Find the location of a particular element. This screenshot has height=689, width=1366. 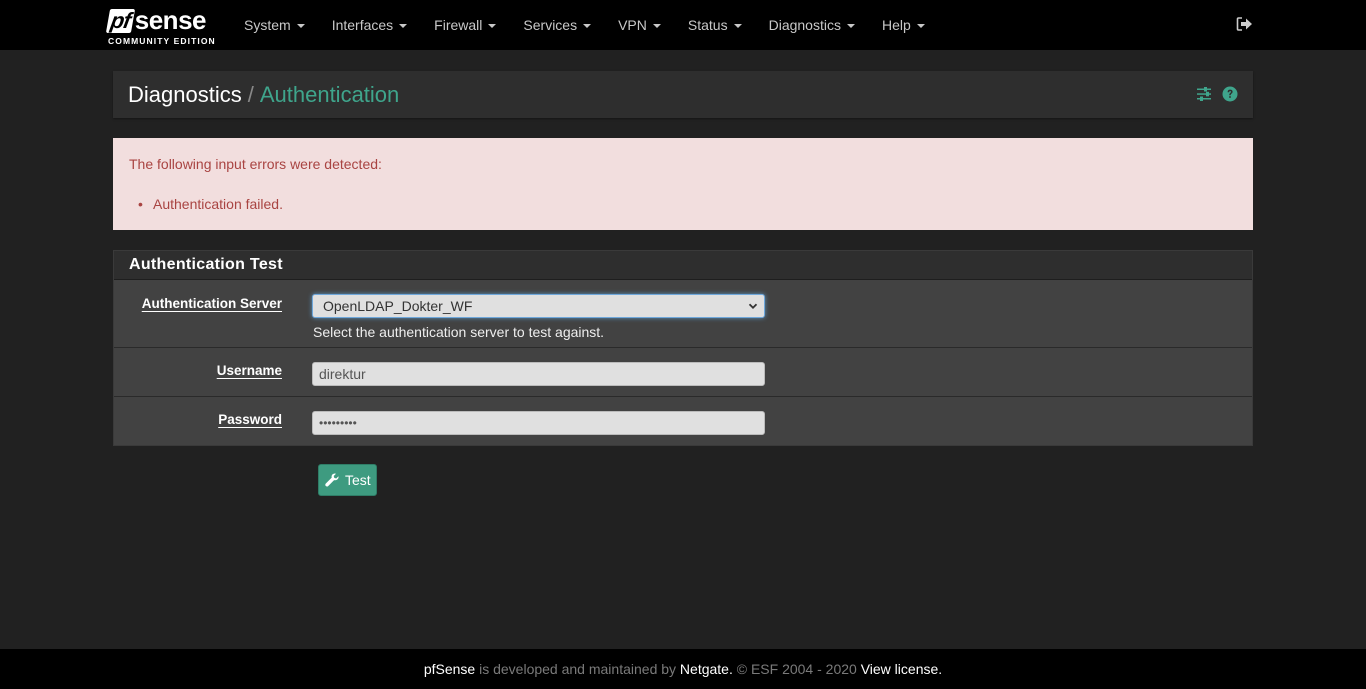

form-row-password: Password ••••••••• is located at coordinates (683, 421).